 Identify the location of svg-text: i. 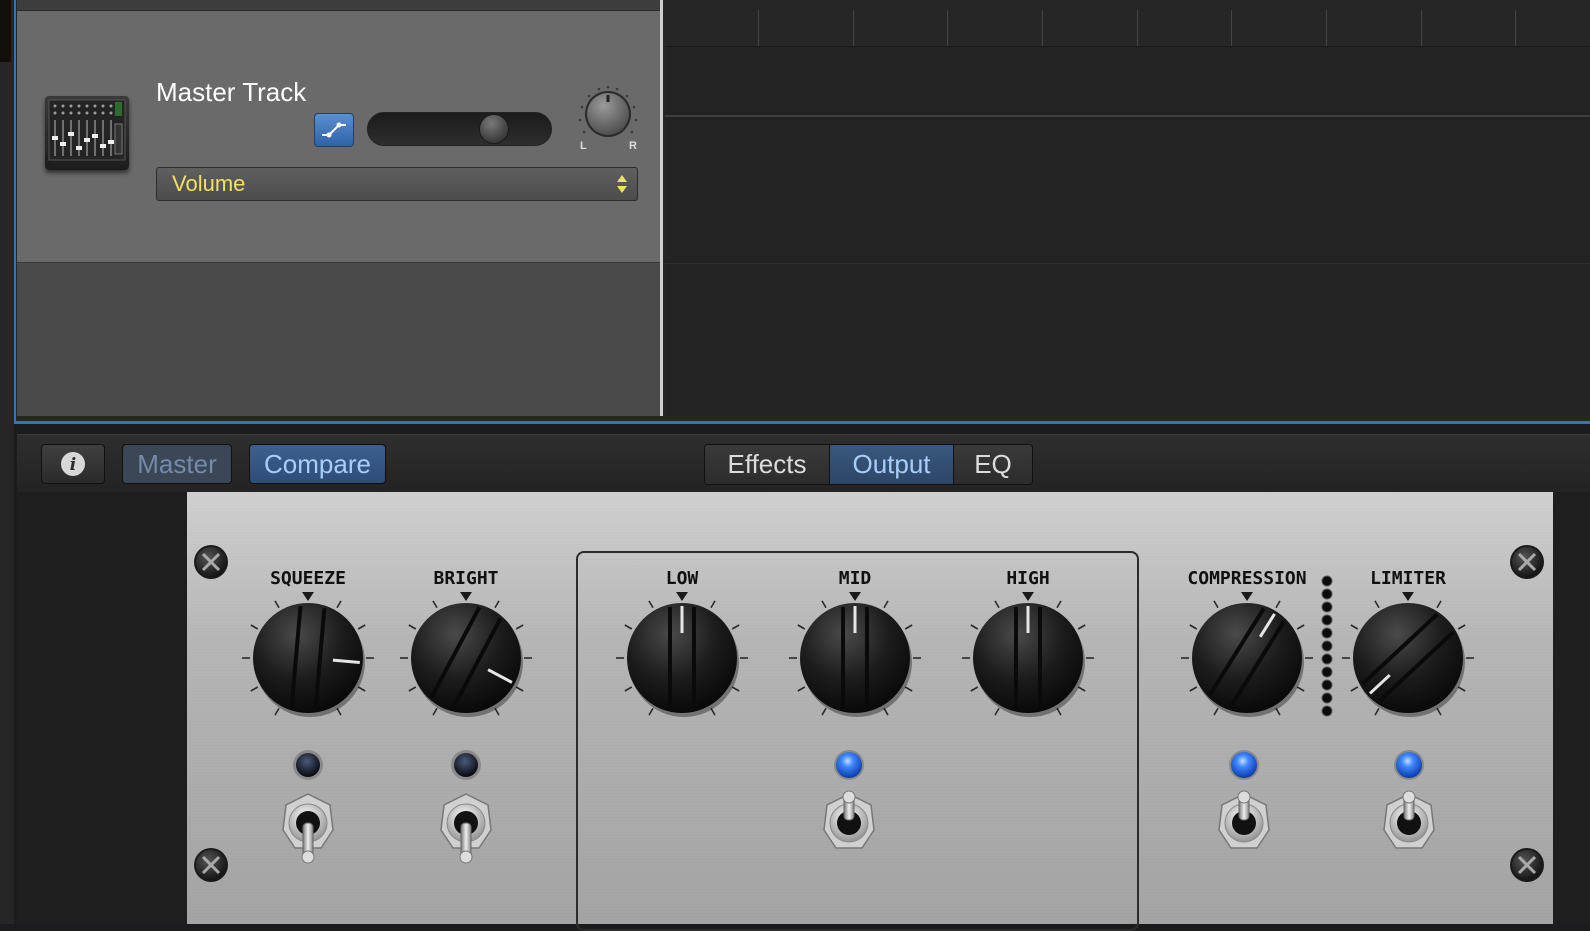
(73, 465).